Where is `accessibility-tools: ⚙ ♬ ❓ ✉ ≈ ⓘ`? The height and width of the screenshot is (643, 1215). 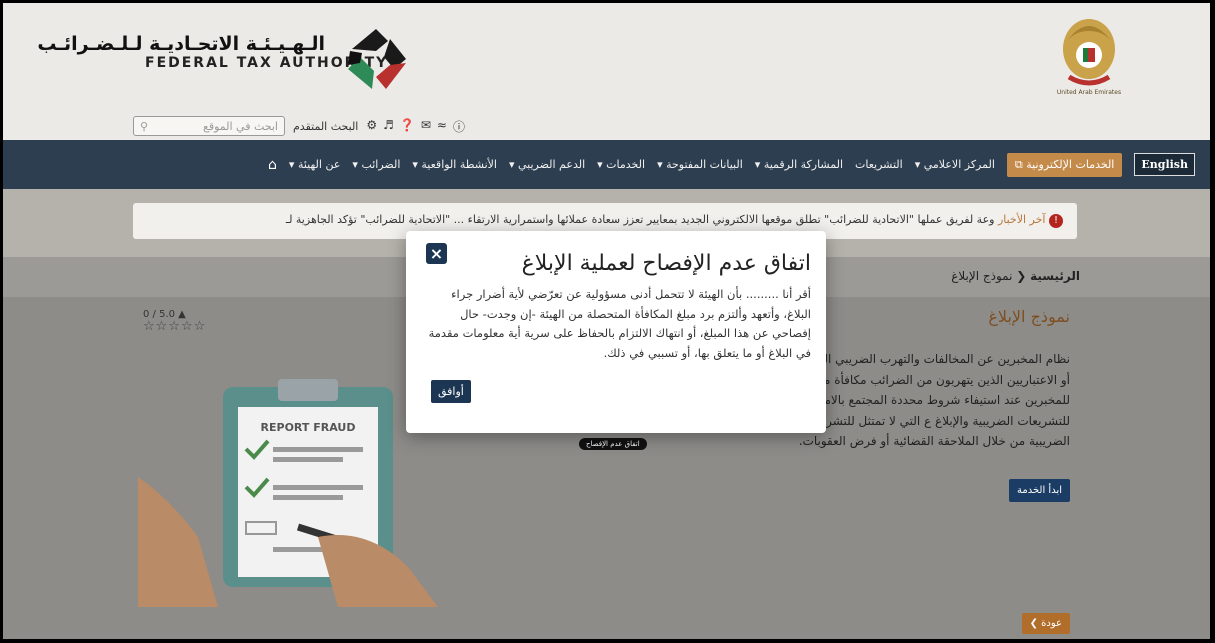 accessibility-tools: ⚙ ♬ ❓ ✉ ≈ ⓘ is located at coordinates (415, 126).